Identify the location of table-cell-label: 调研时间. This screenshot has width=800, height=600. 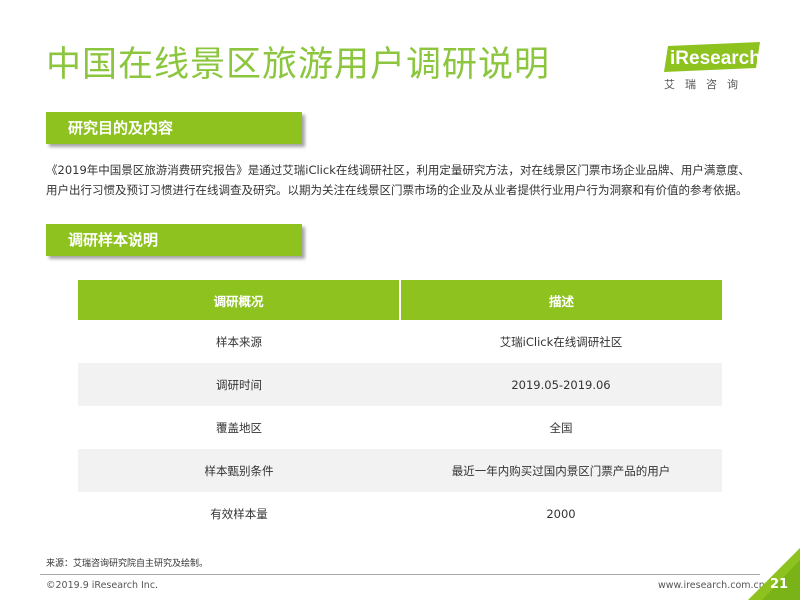
(239, 384).